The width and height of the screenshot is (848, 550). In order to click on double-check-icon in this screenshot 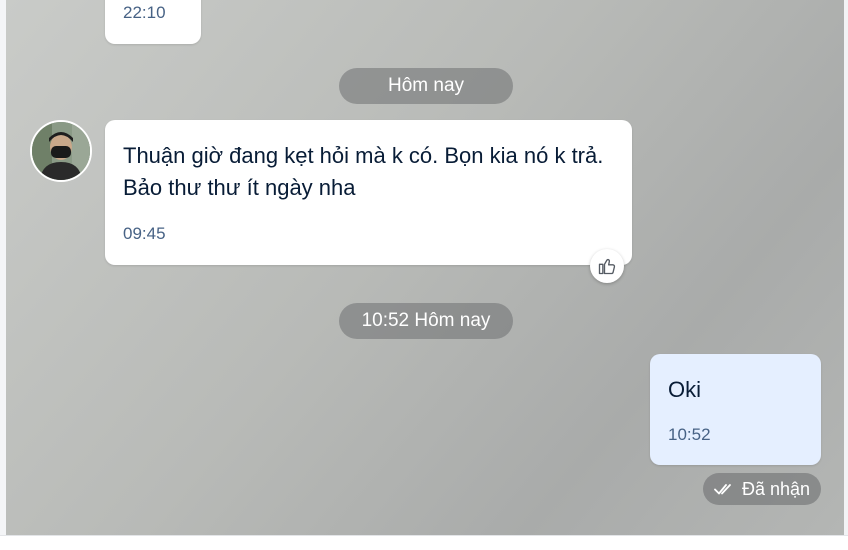, I will do `click(722, 489)`.